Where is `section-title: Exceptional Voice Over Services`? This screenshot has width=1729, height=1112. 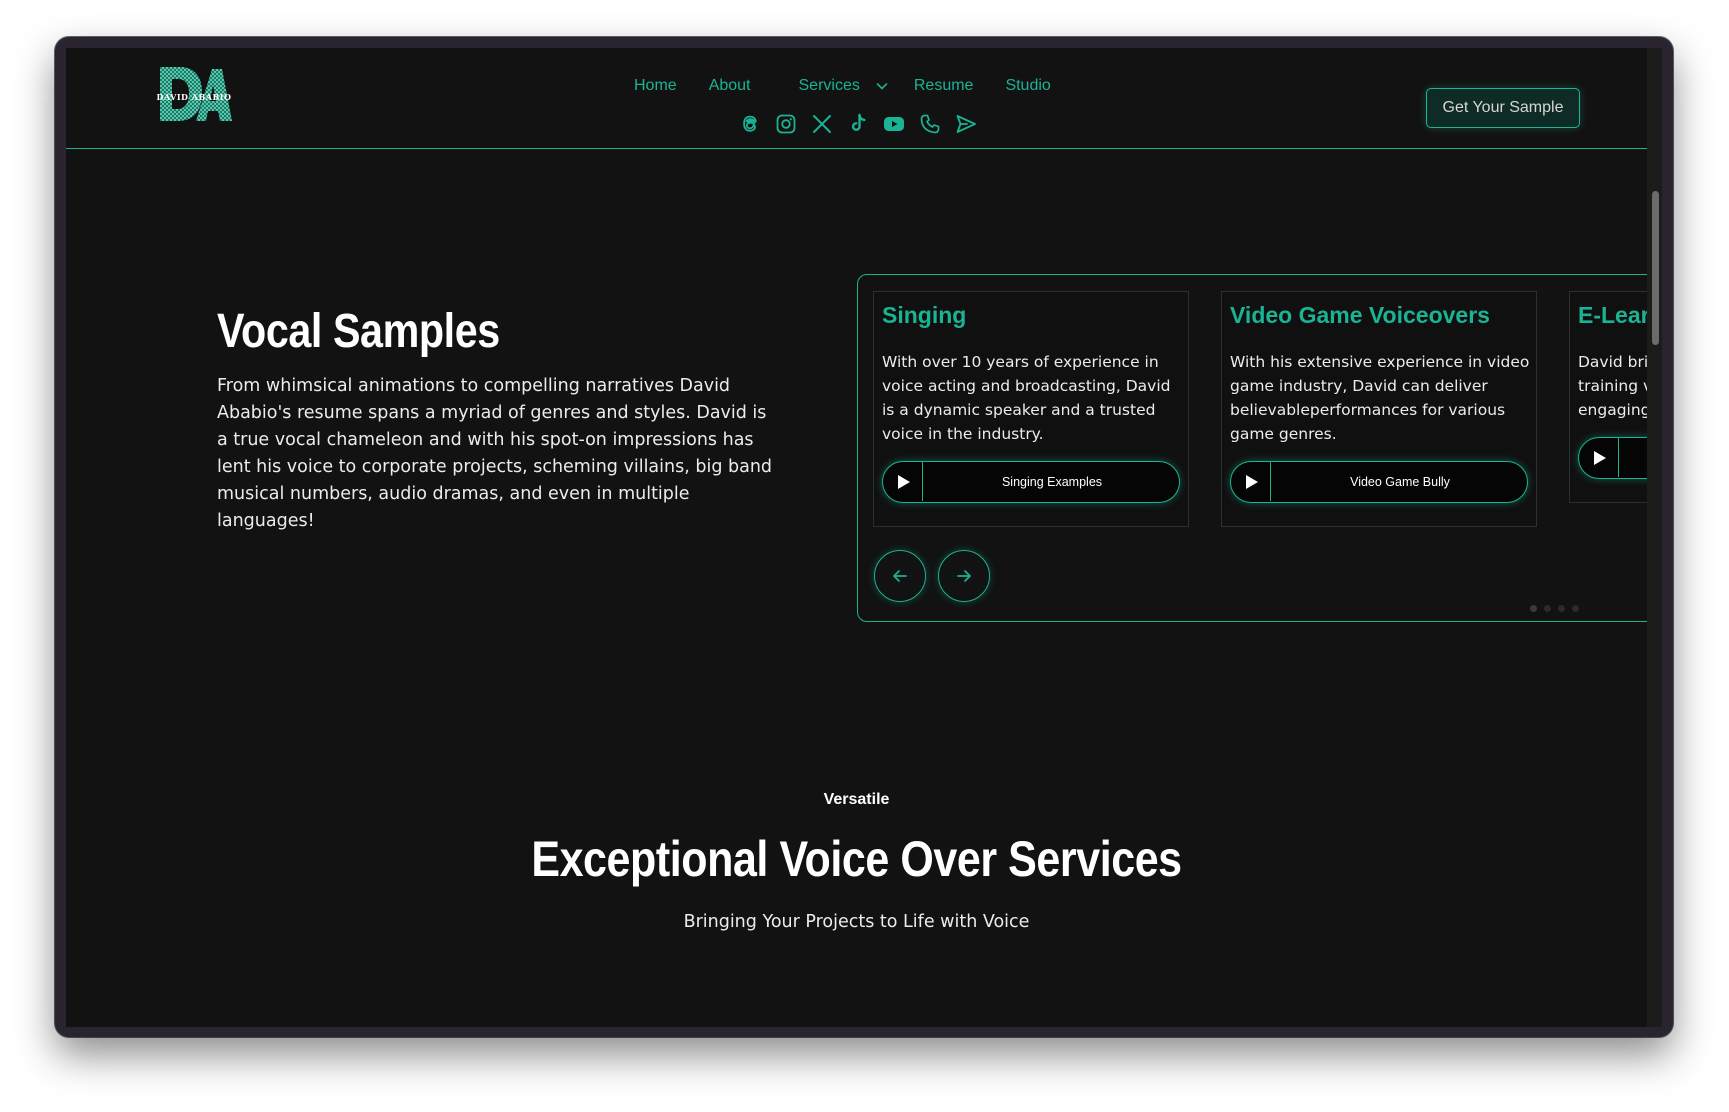
section-title: Exceptional Voice Over Services is located at coordinates (856, 859).